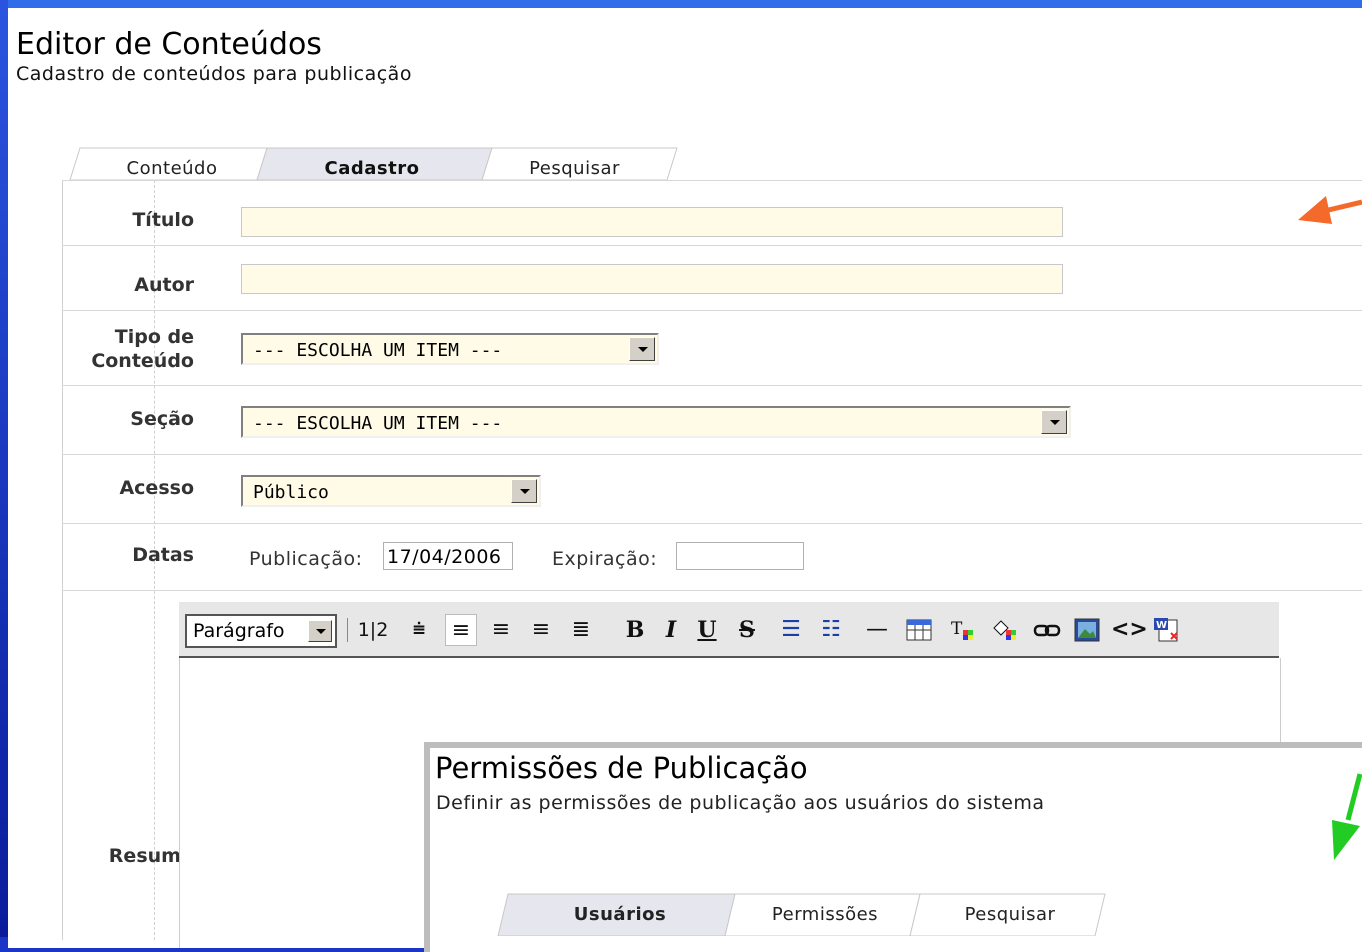 Image resolution: width=1362 pixels, height=952 pixels. Describe the element at coordinates (372, 160) in the screenshot. I see `tab-bar: Conteúdo Cadastro Pesquisar` at that location.